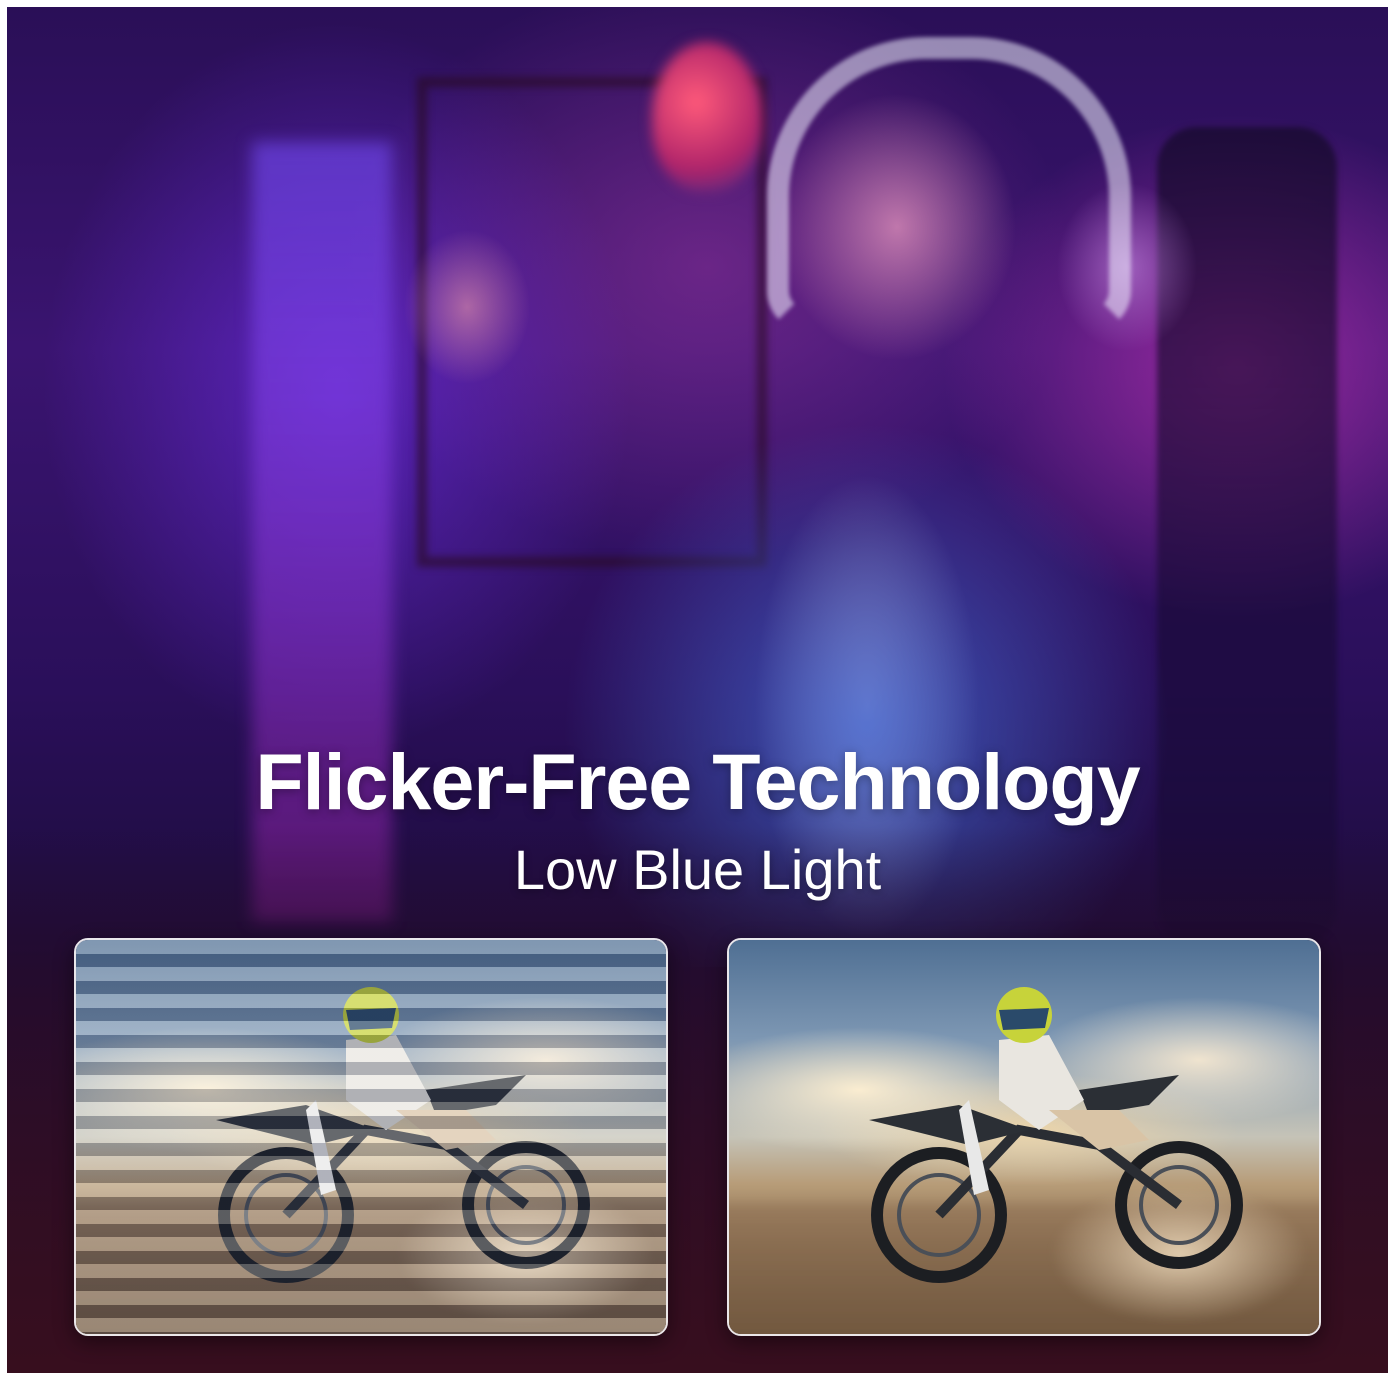 The height and width of the screenshot is (1380, 1395). I want to click on flicker-stripes-overlay, so click(371, 1137).